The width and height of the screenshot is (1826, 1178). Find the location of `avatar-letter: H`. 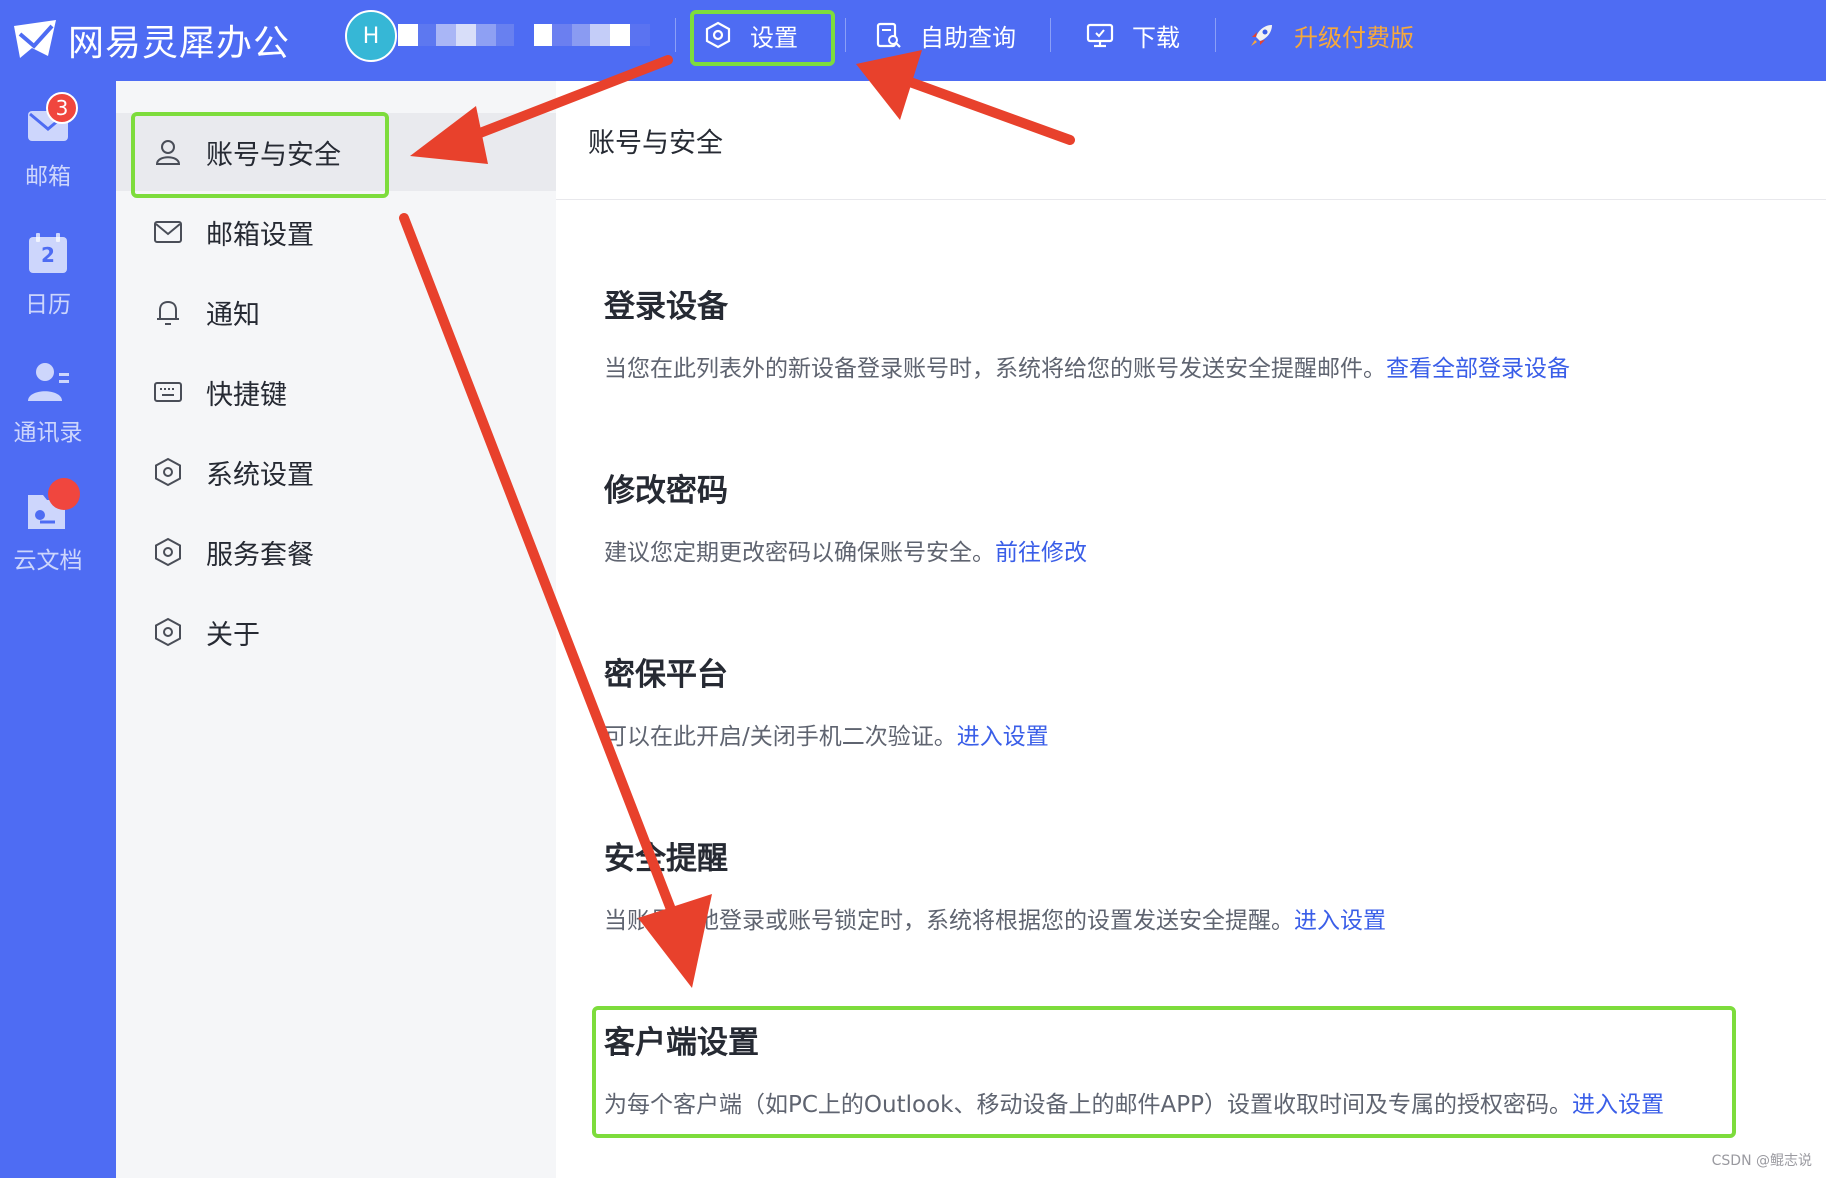

avatar-letter: H is located at coordinates (371, 36).